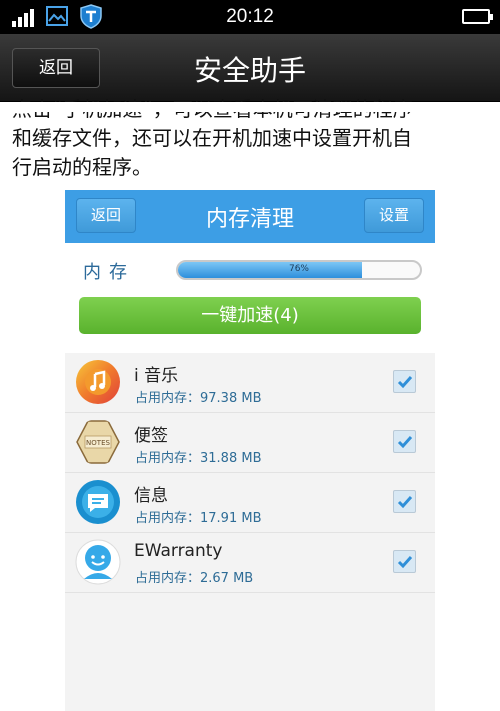 This screenshot has width=500, height=711. What do you see at coordinates (98, 502) in the screenshot?
I see `message-icon` at bounding box center [98, 502].